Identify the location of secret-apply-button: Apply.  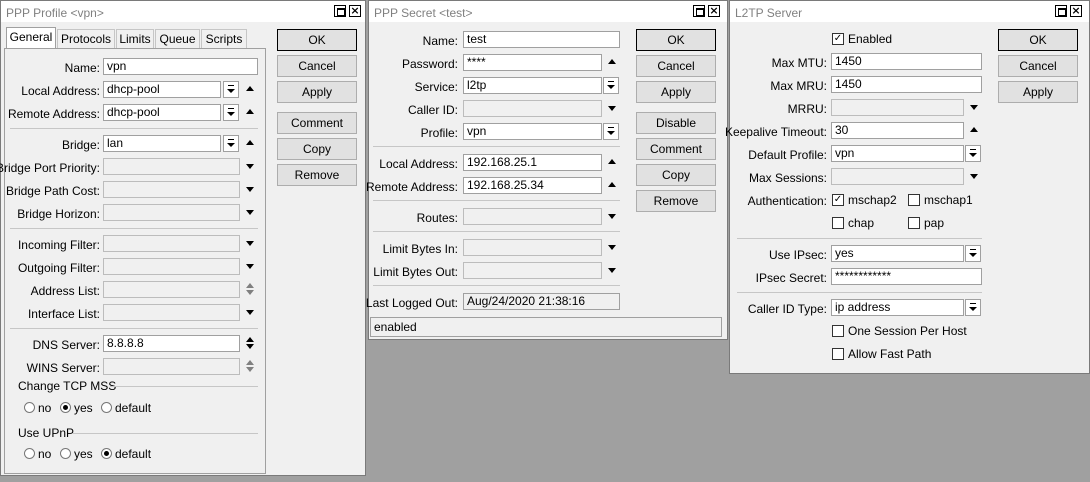
(676, 92).